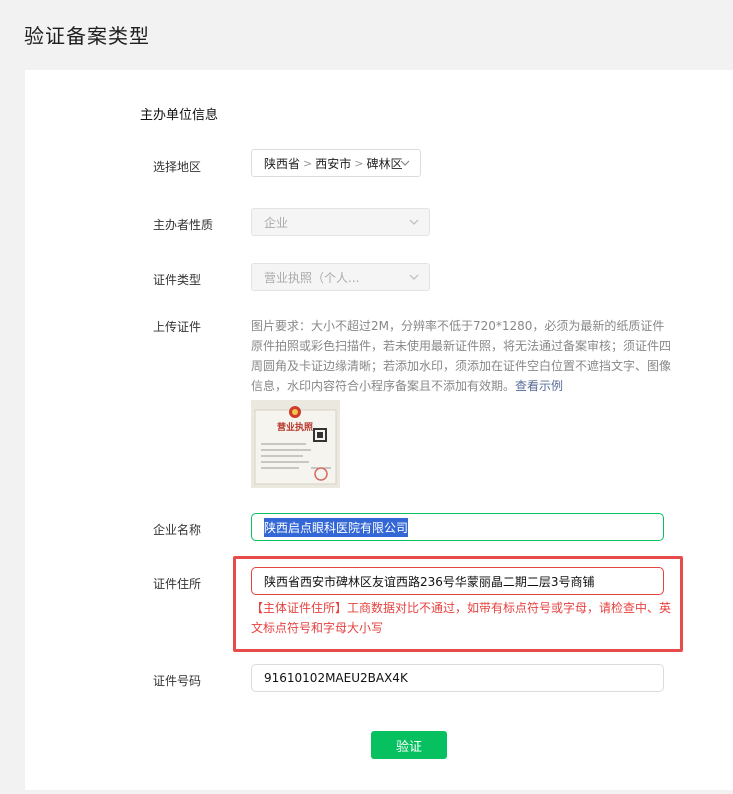 Image resolution: width=733 pixels, height=794 pixels. What do you see at coordinates (177, 584) in the screenshot?
I see `address-label: 证件住所` at bounding box center [177, 584].